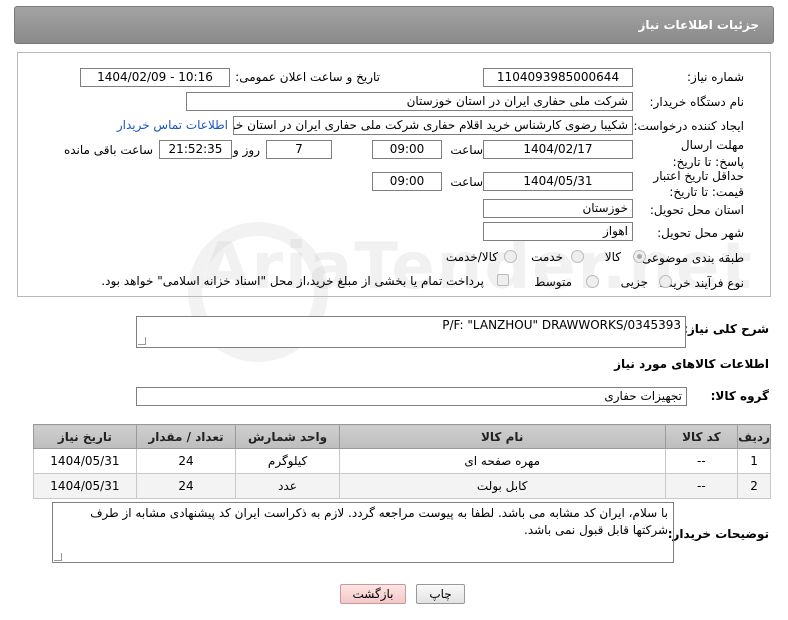 This screenshot has height=620, width=788. I want to click on buyer-field: شرکت ملی حفاری ایران در استان خوزستان, so click(409, 101).